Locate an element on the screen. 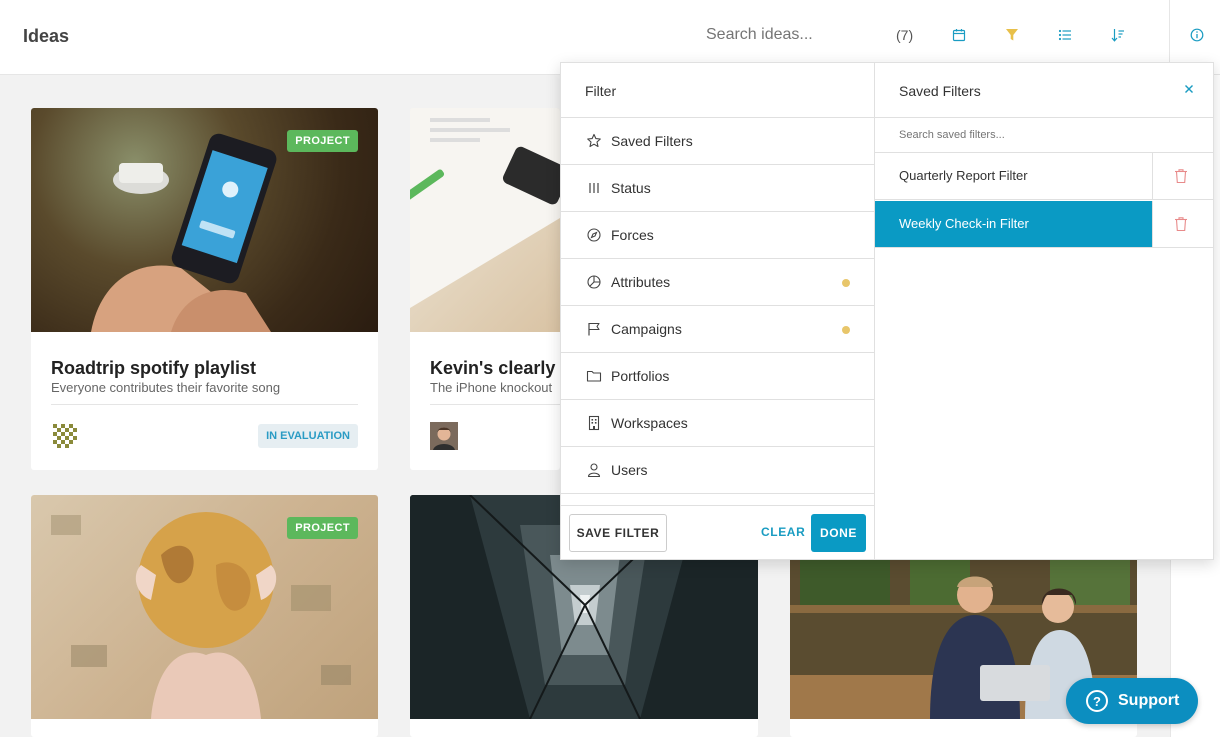  status-bars-icon is located at coordinates (594, 188).